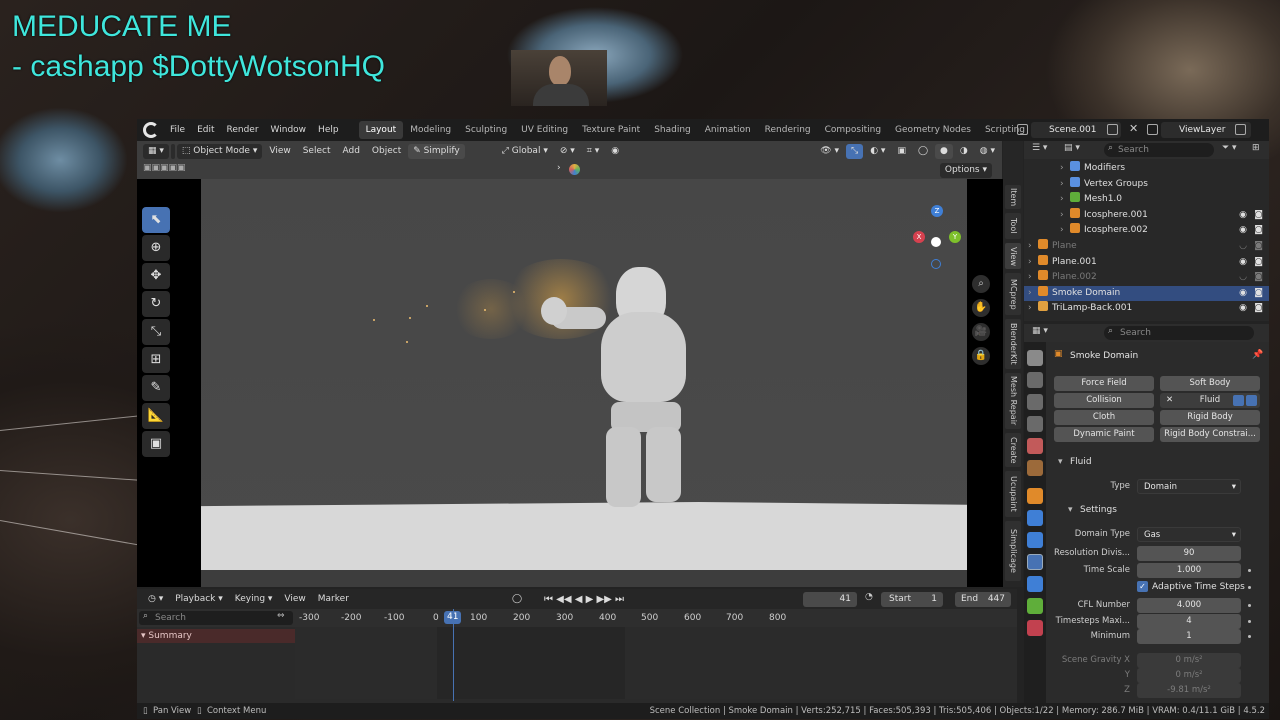 The height and width of the screenshot is (720, 1280). Describe the element at coordinates (919, 237) in the screenshot. I see `axis-x-icon: X` at that location.